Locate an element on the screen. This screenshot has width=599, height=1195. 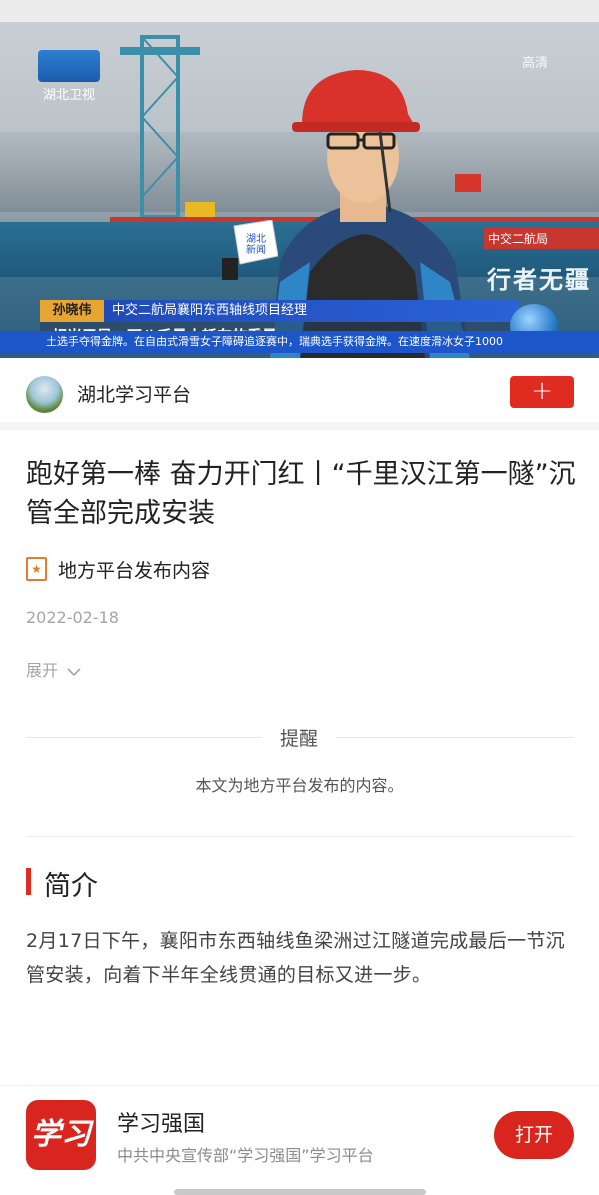
app-name: 学习强国 is located at coordinates (161, 1124).